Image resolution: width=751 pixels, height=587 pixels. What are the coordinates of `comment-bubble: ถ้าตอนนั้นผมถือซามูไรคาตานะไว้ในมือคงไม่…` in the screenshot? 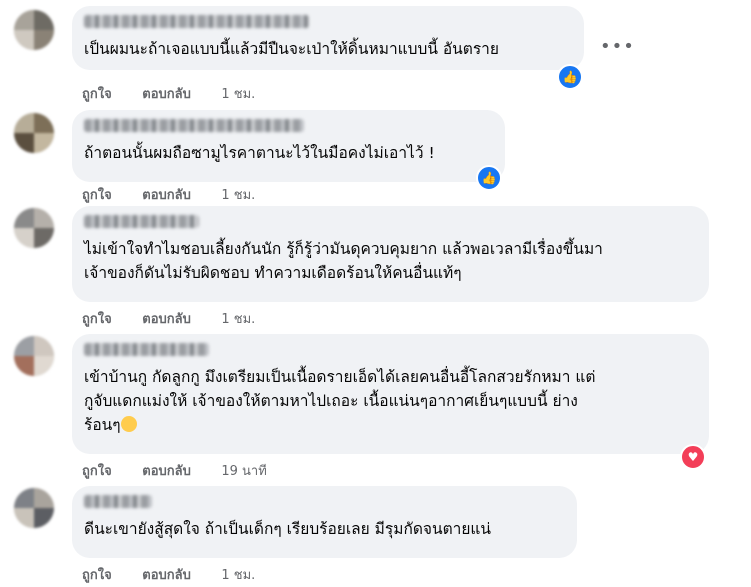 It's located at (288, 146).